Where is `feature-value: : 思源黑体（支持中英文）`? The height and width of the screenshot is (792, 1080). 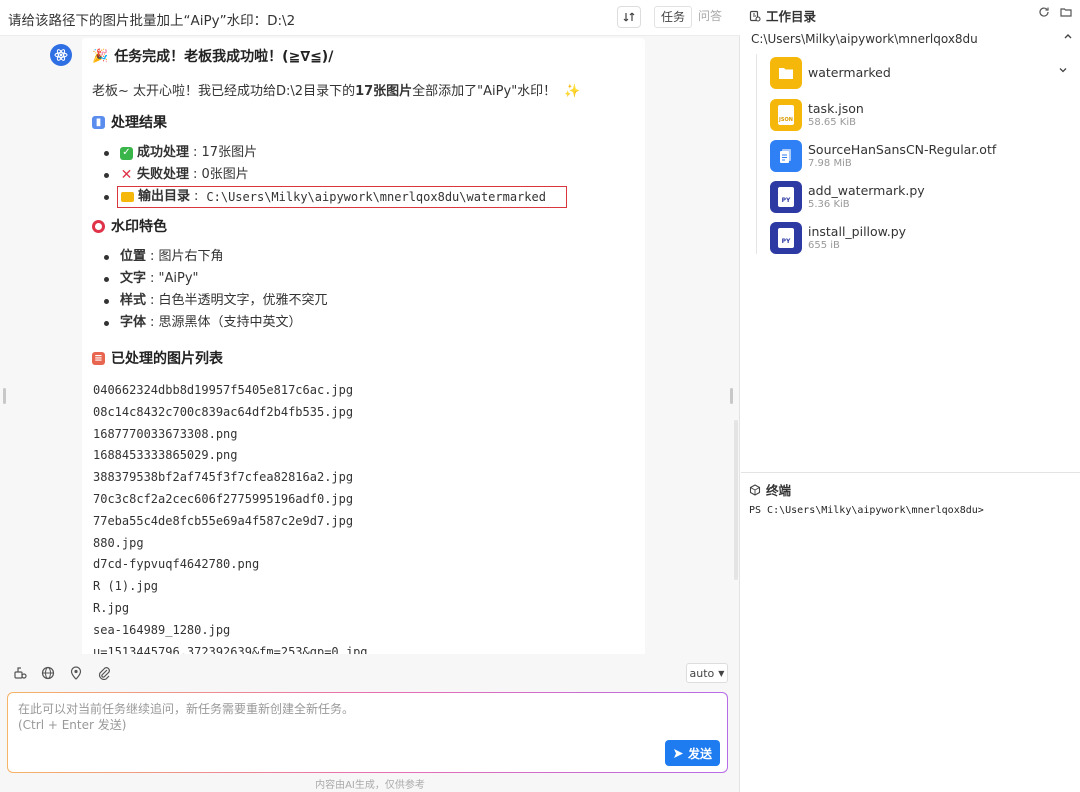
feature-value: : 思源黑体（支持中英文） is located at coordinates (226, 322).